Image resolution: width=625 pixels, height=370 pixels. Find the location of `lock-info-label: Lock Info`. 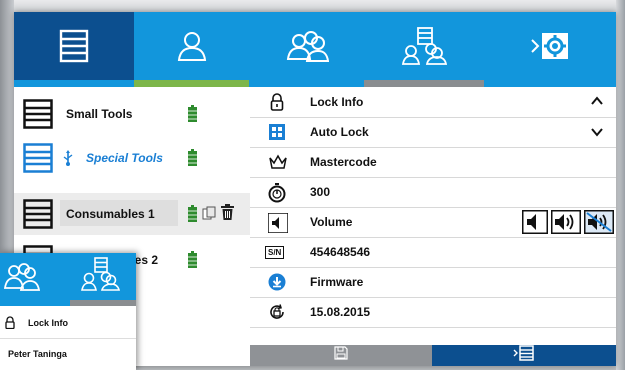

lock-info-label: Lock Info is located at coordinates (337, 102).